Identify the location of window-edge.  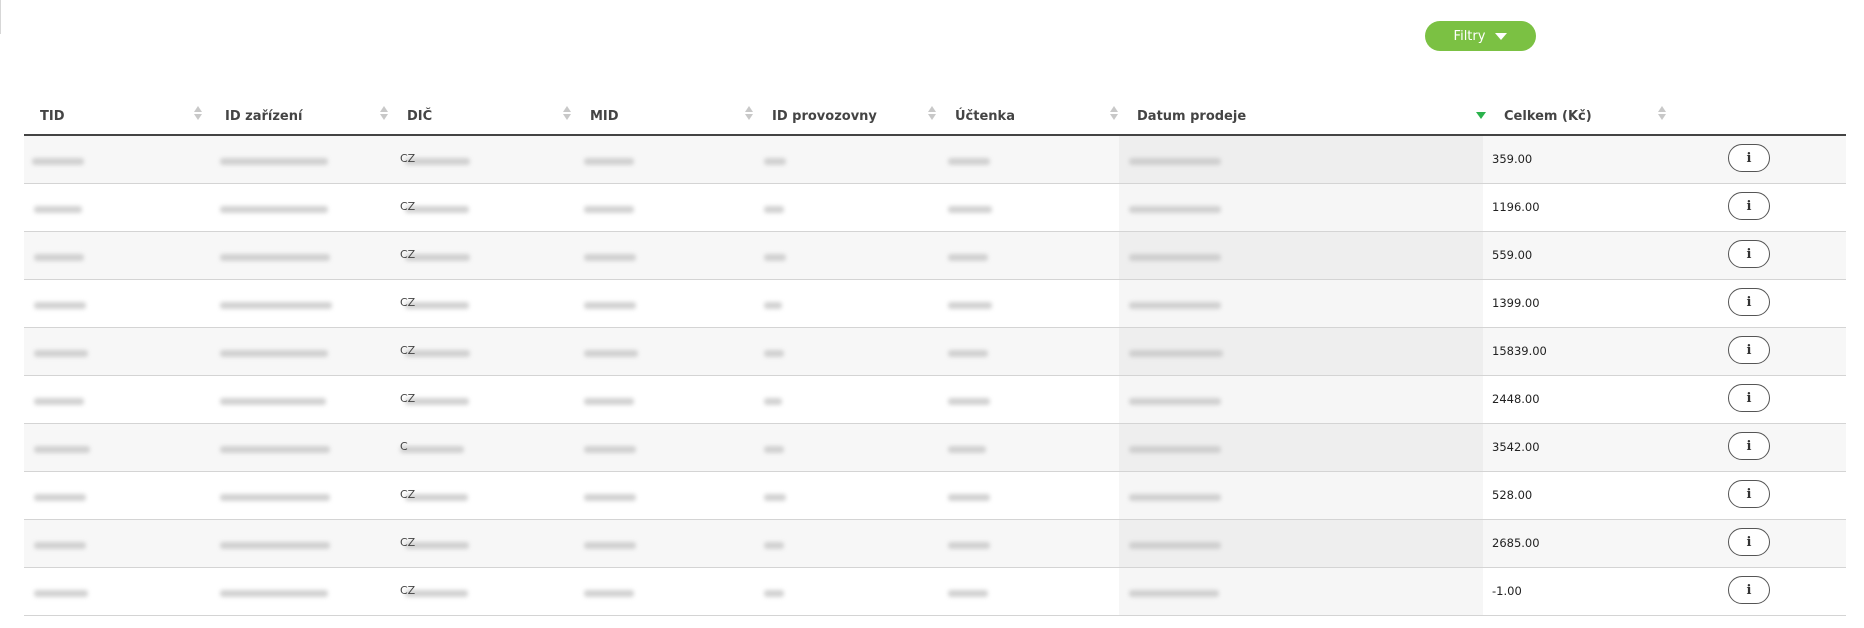
(0, 17).